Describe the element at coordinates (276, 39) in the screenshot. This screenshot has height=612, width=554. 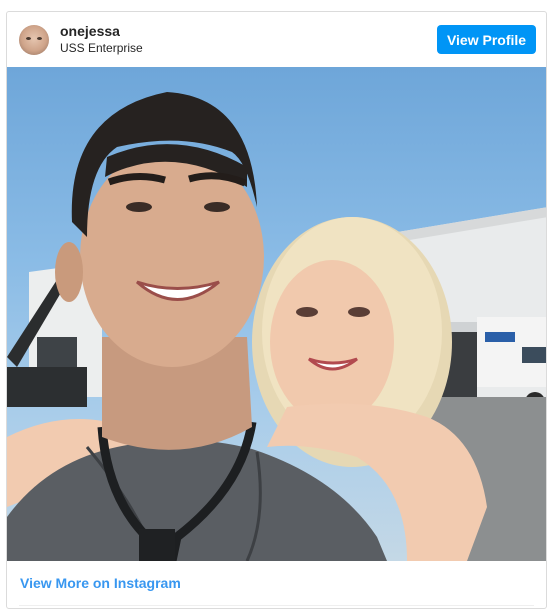
I see `post-header: onejessa USS Enterprise View Profile` at that location.